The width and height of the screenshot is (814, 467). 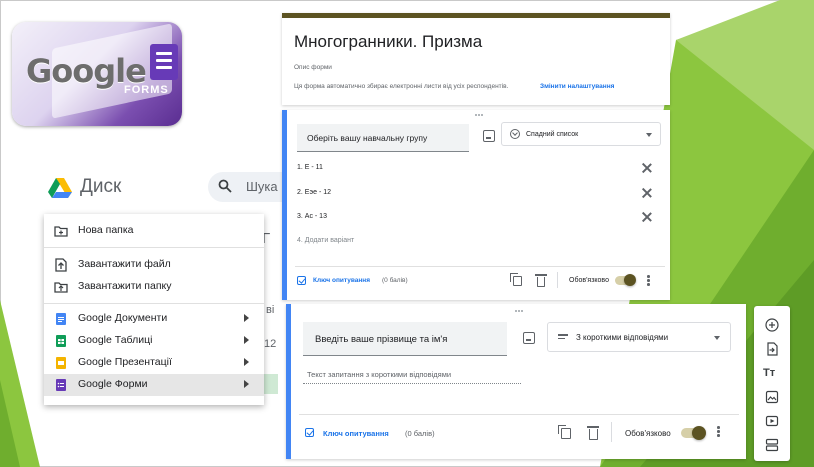 I want to click on option-item: 3. Ас - 13, so click(x=312, y=216).